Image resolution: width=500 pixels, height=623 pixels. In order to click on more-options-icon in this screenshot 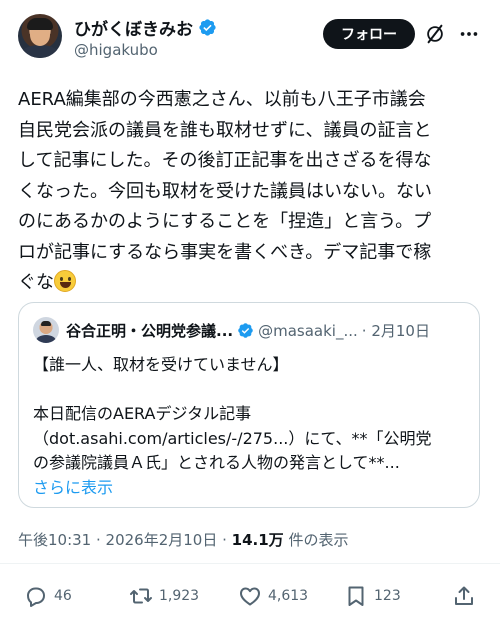, I will do `click(469, 34)`.